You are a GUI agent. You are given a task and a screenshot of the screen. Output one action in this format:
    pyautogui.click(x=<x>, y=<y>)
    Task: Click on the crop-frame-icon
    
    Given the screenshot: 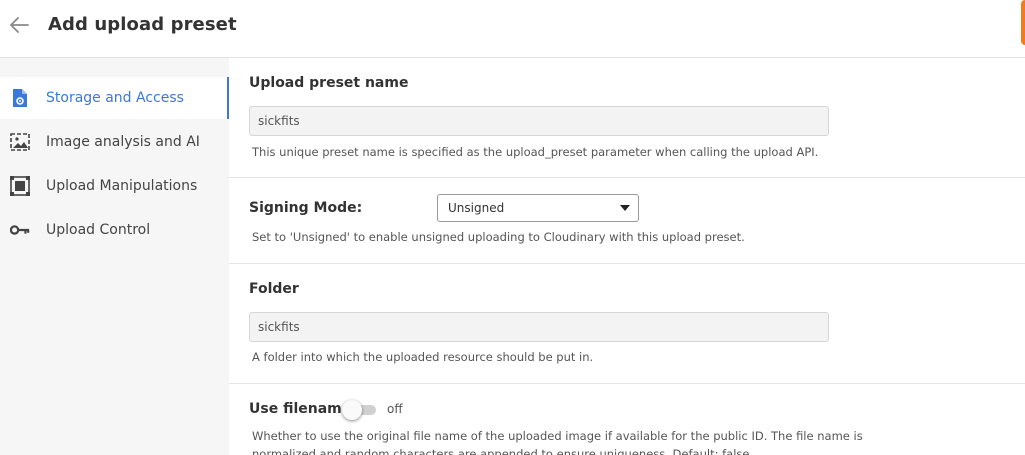 What is the action you would take?
    pyautogui.click(x=20, y=186)
    